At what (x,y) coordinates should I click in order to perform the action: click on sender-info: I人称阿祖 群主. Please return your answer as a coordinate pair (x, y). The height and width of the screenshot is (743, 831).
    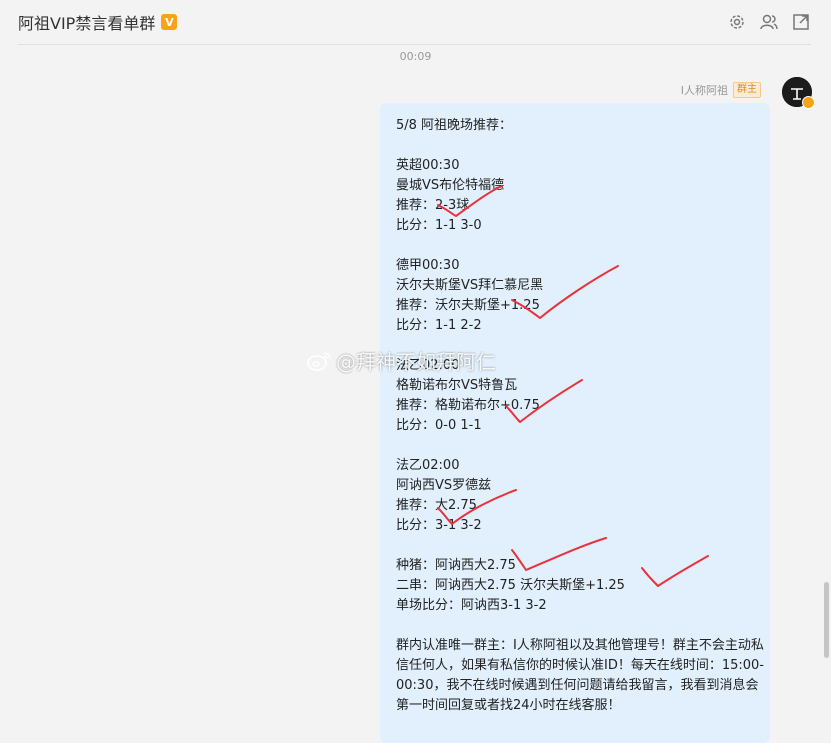
    Looking at the image, I should click on (721, 90).